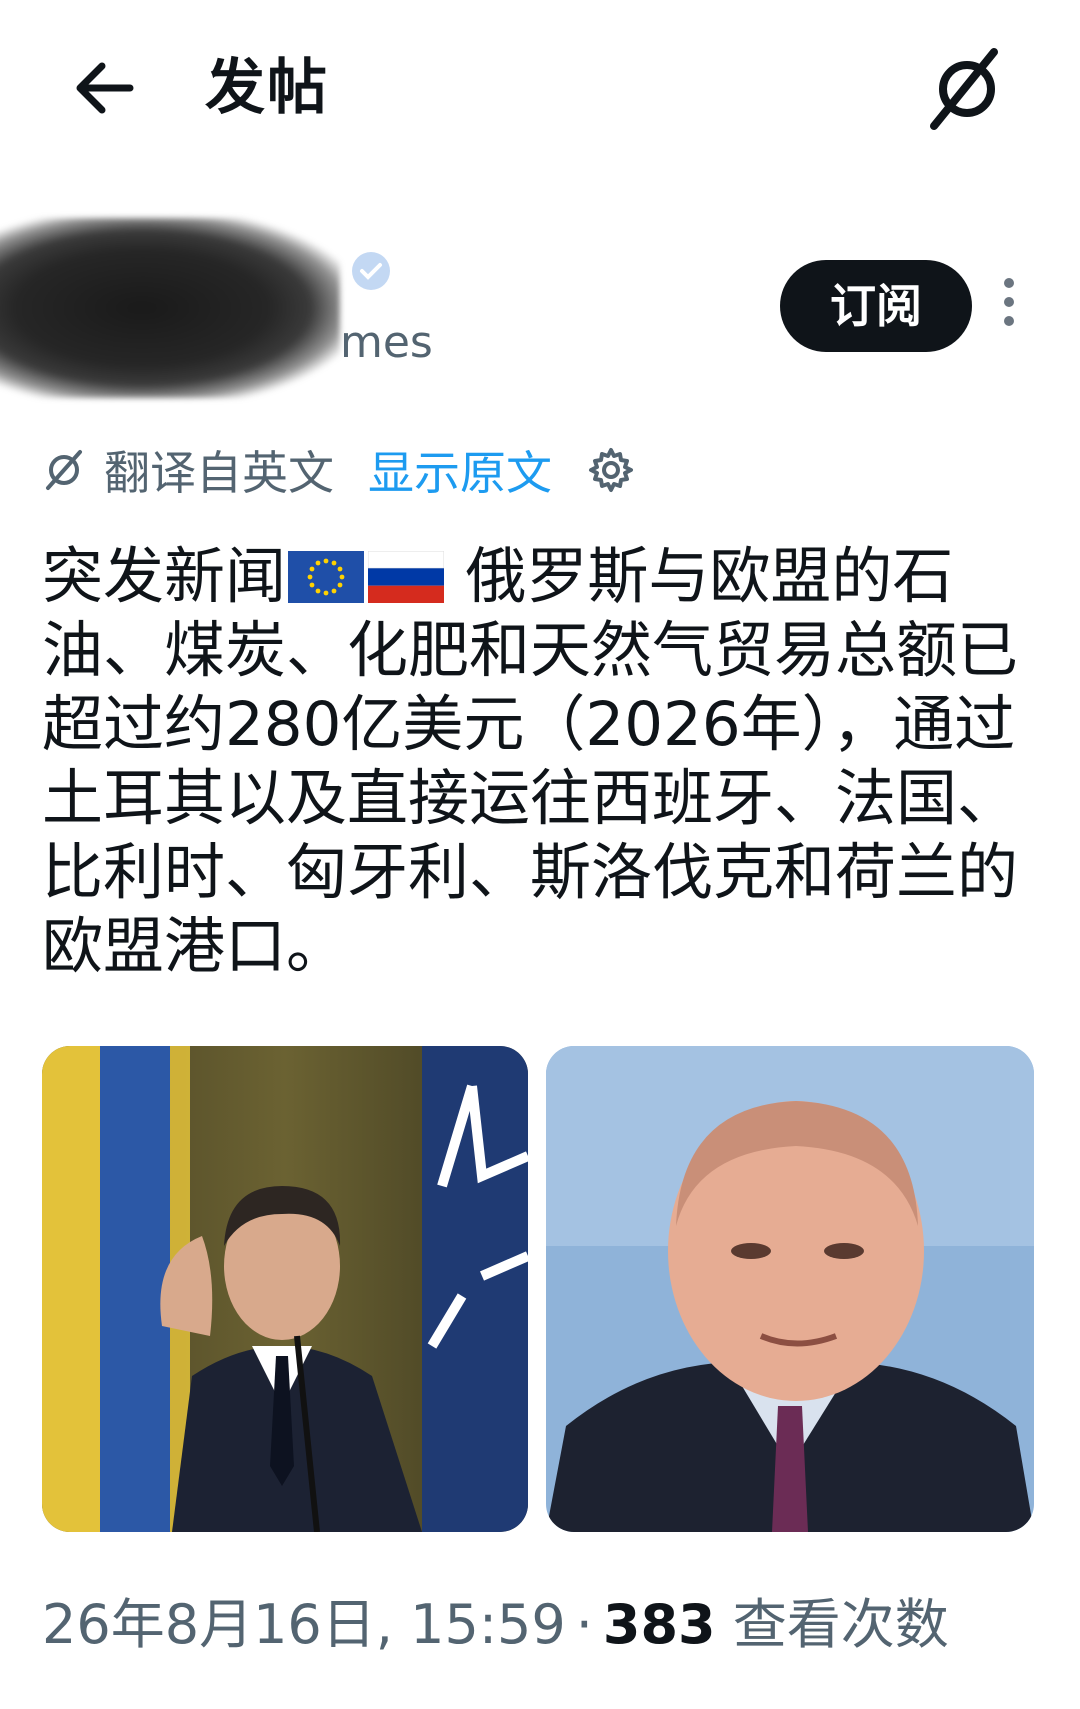  What do you see at coordinates (460, 470) in the screenshot?
I see `show-original-link: 显示原文` at bounding box center [460, 470].